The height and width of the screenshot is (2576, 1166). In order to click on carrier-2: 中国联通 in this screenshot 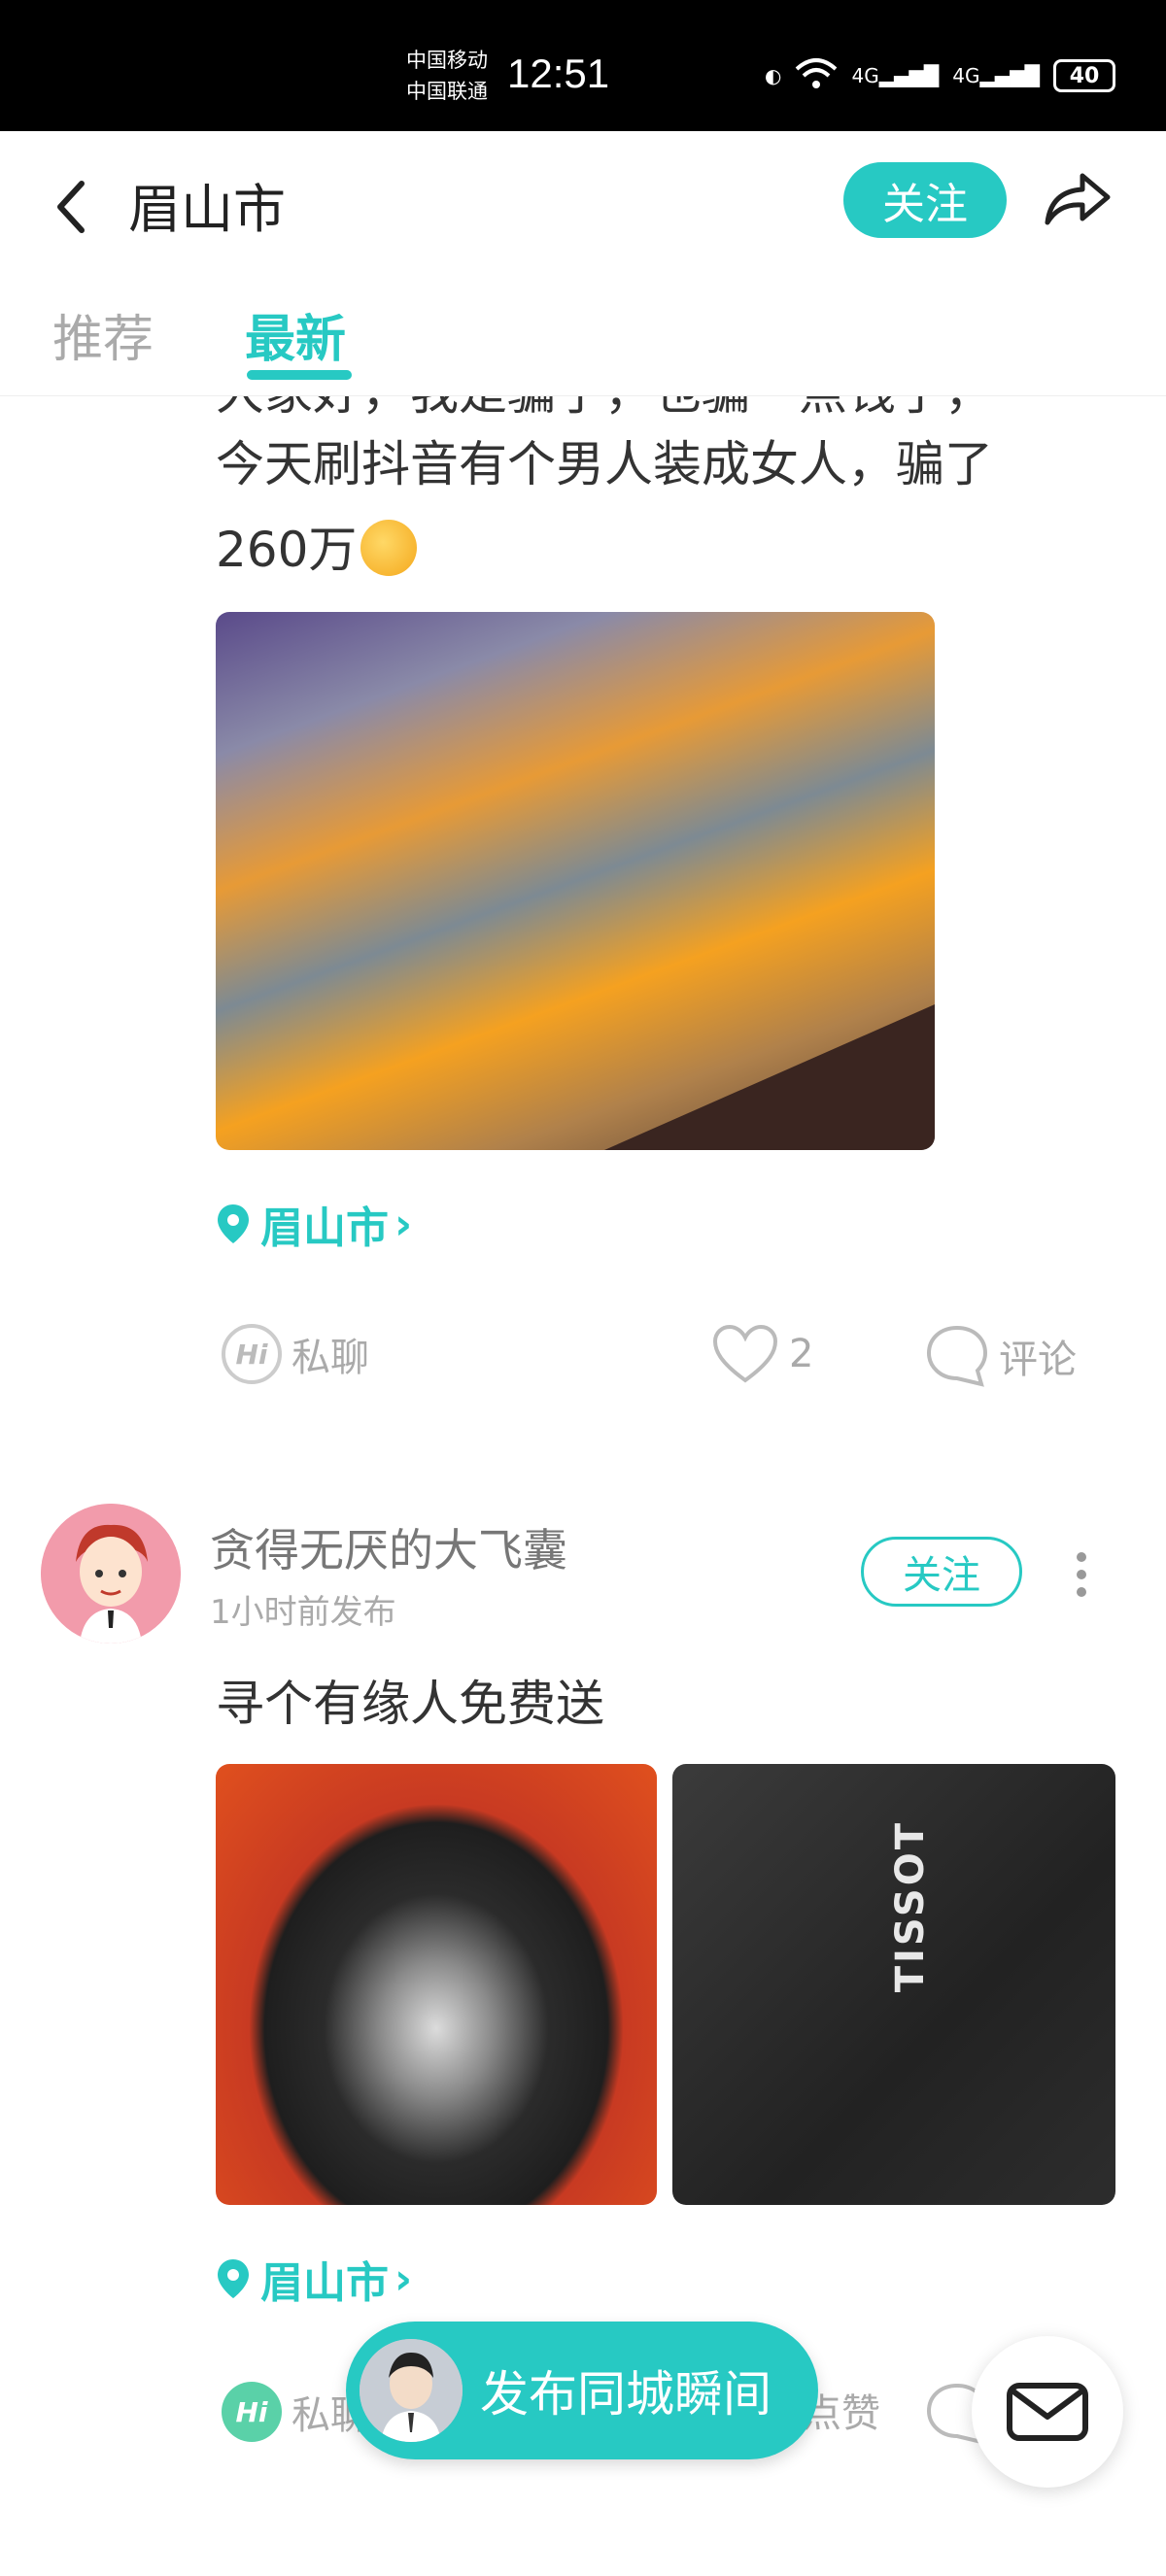, I will do `click(447, 91)`.